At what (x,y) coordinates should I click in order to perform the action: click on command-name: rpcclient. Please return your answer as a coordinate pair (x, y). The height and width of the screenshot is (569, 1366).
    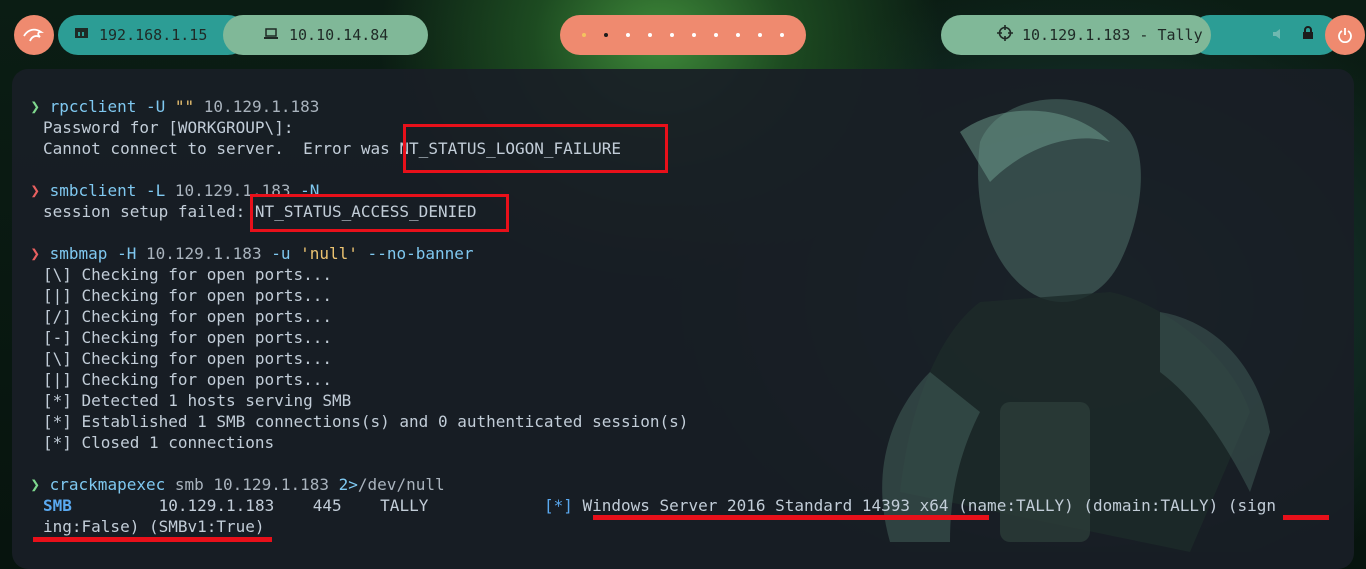
    Looking at the image, I should click on (93, 106).